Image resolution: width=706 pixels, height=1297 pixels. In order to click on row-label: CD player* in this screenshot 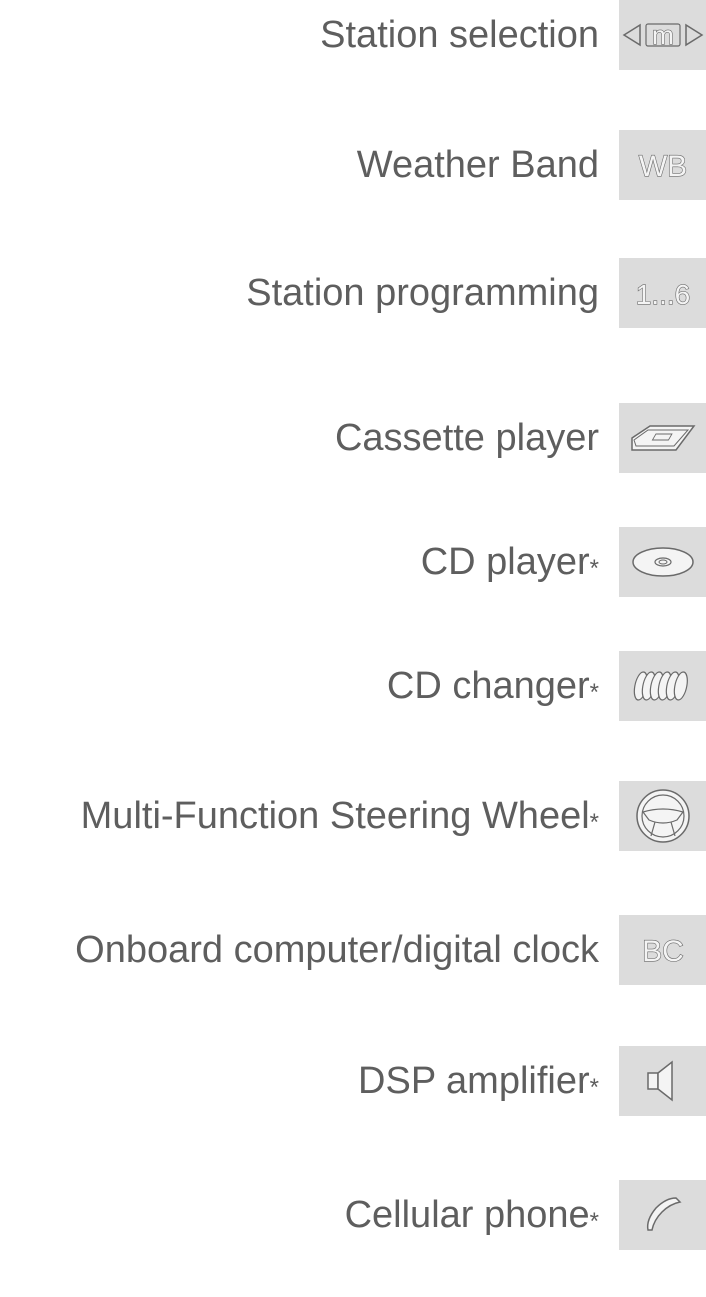, I will do `click(509, 562)`.